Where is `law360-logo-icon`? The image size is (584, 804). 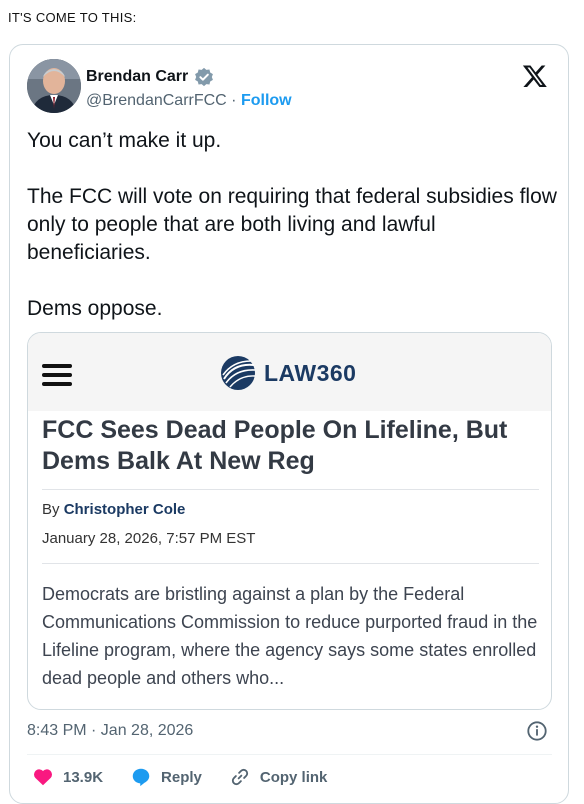 law360-logo-icon is located at coordinates (238, 373).